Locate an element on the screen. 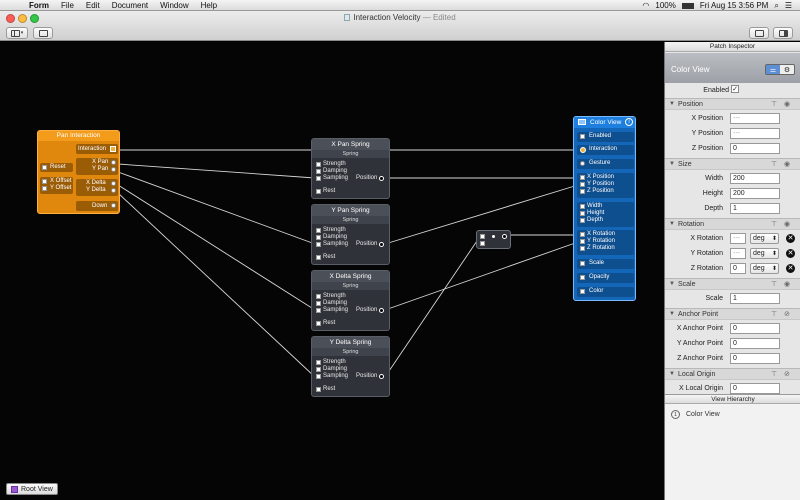 Image resolution: width=800 pixels, height=500 pixels. x-rotation-unit-select: deg is located at coordinates (764, 238).